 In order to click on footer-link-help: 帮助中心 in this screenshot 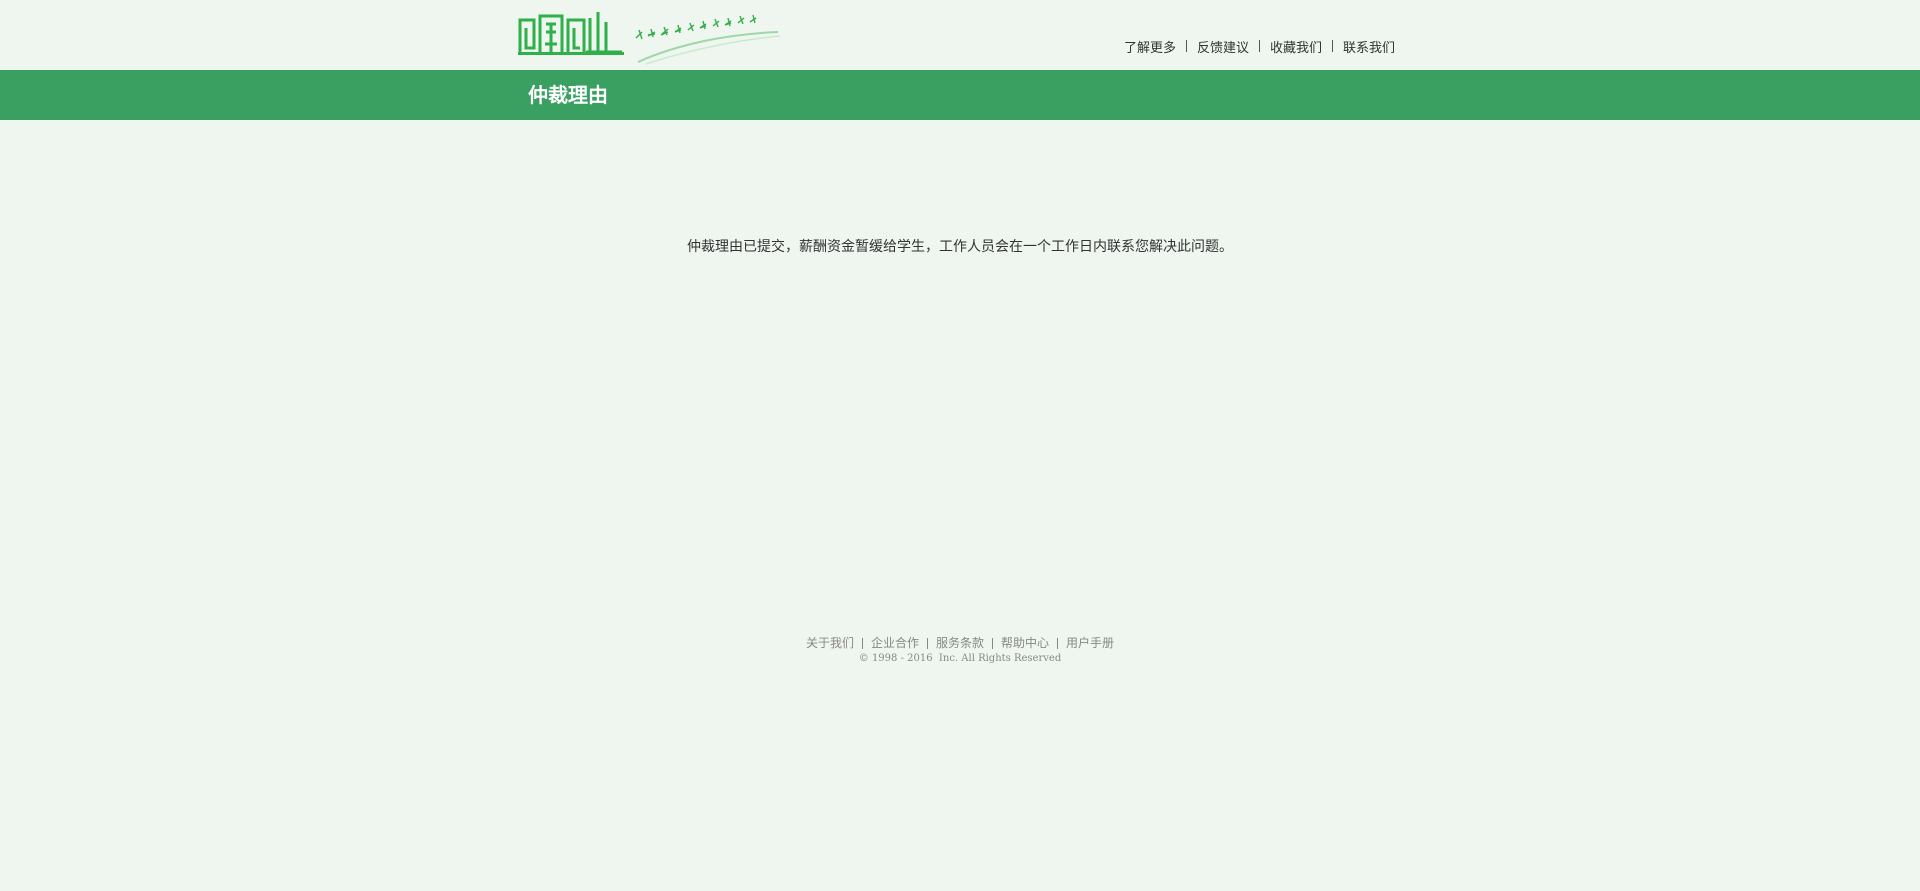, I will do `click(1025, 643)`.